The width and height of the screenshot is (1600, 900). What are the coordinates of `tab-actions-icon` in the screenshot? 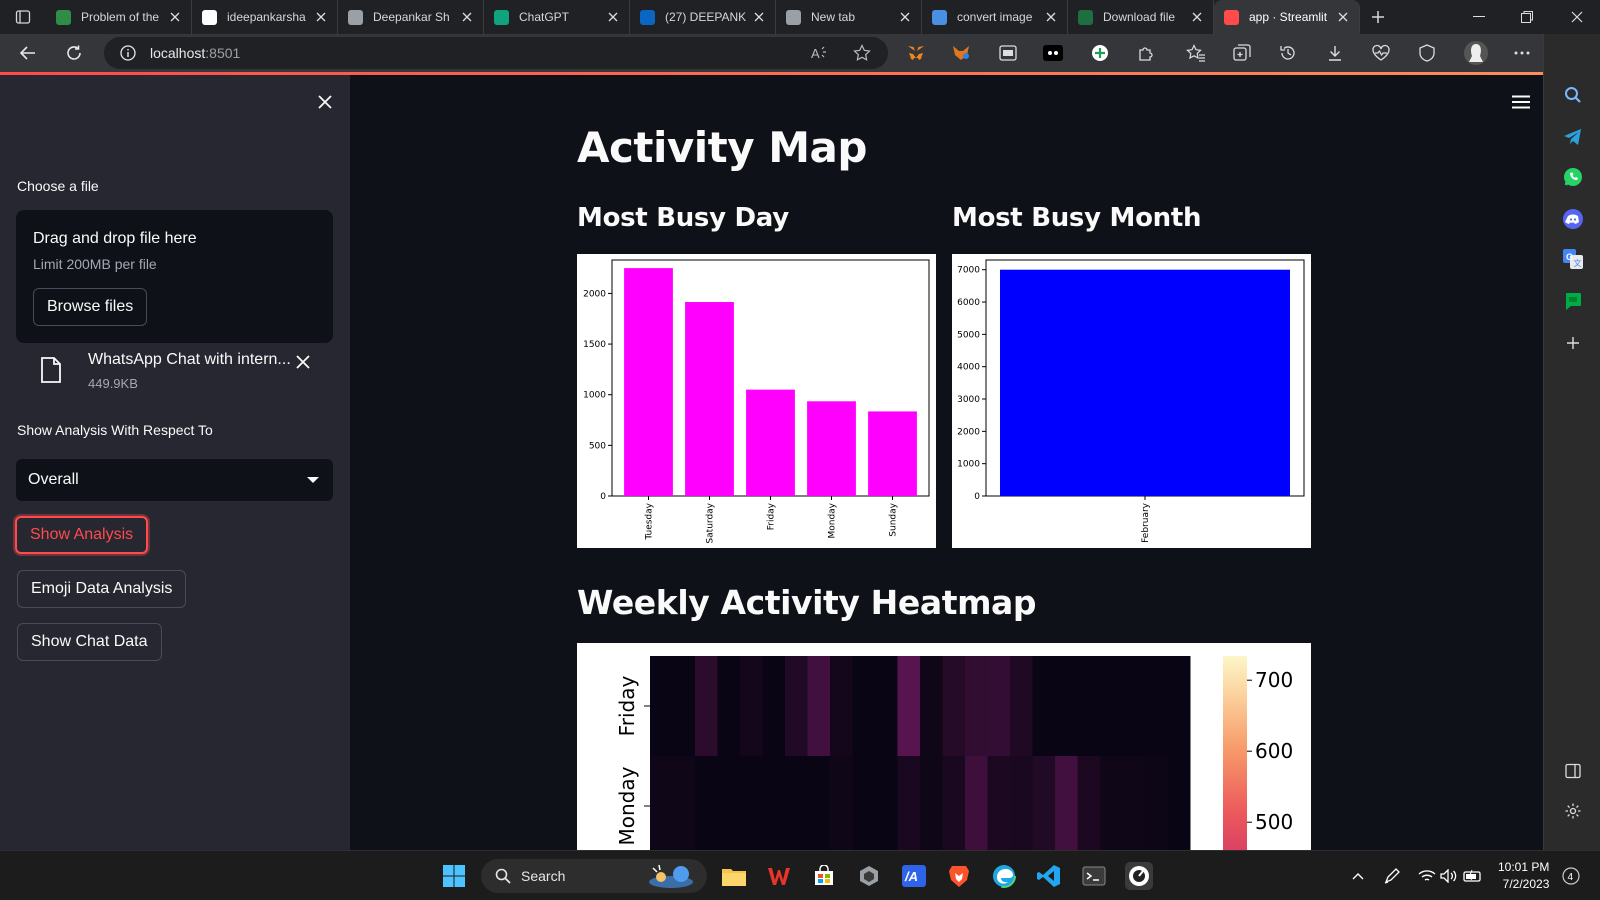 It's located at (23, 17).